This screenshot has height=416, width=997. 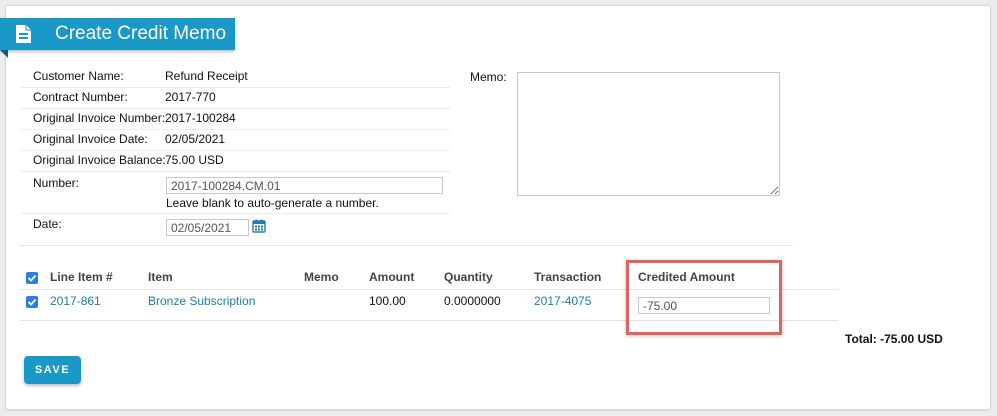 I want to click on customer-name-row: Customer Name: Refund Receipt, so click(x=235, y=77).